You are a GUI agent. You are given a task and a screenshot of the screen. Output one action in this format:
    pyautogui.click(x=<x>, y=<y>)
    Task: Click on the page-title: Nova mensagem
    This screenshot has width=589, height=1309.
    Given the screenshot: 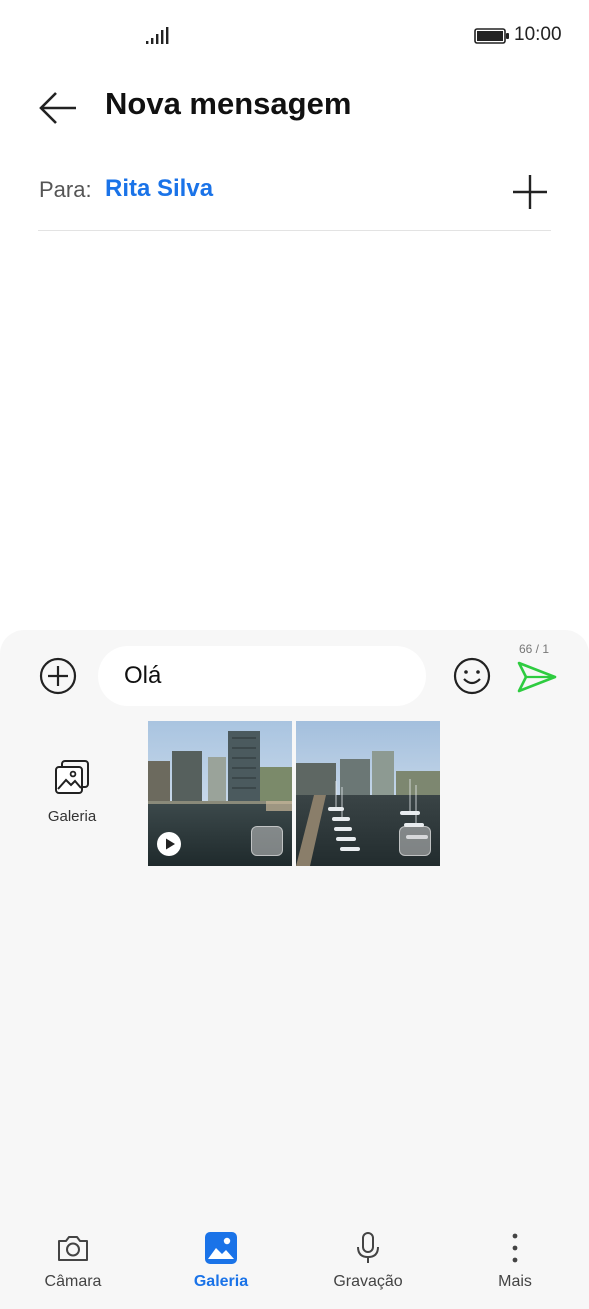 What is the action you would take?
    pyautogui.click(x=228, y=103)
    